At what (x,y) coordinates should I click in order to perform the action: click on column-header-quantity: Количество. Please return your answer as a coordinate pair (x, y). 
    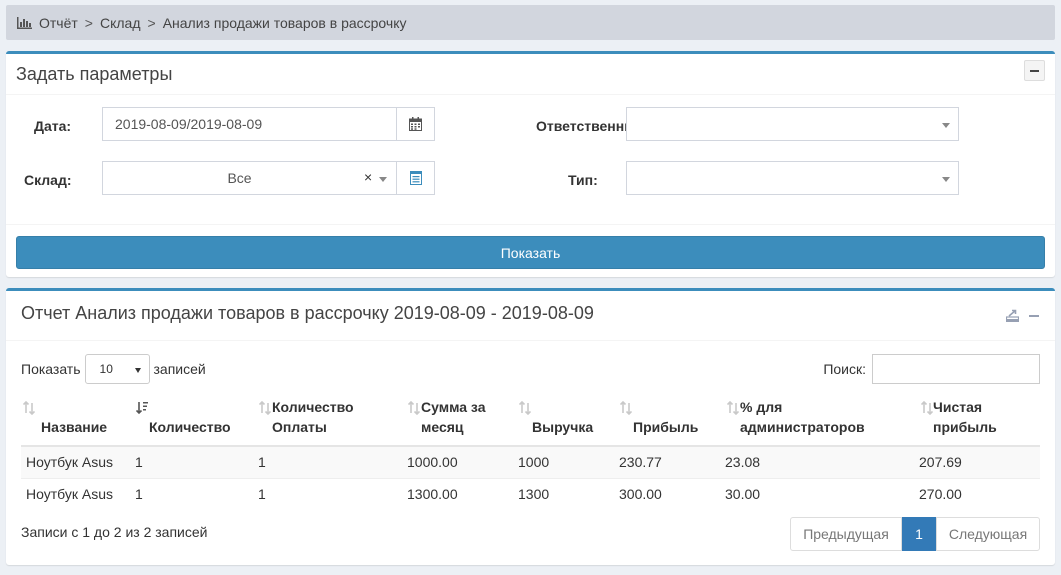
    Looking at the image, I should click on (190, 417).